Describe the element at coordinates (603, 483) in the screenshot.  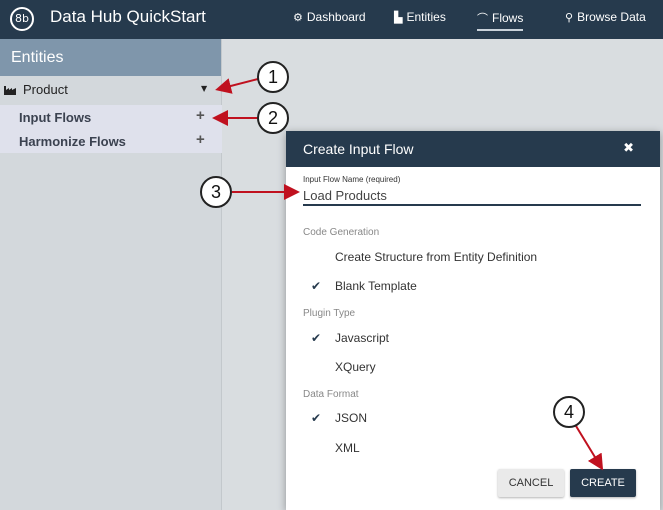
I see `create-button: CREATE` at that location.